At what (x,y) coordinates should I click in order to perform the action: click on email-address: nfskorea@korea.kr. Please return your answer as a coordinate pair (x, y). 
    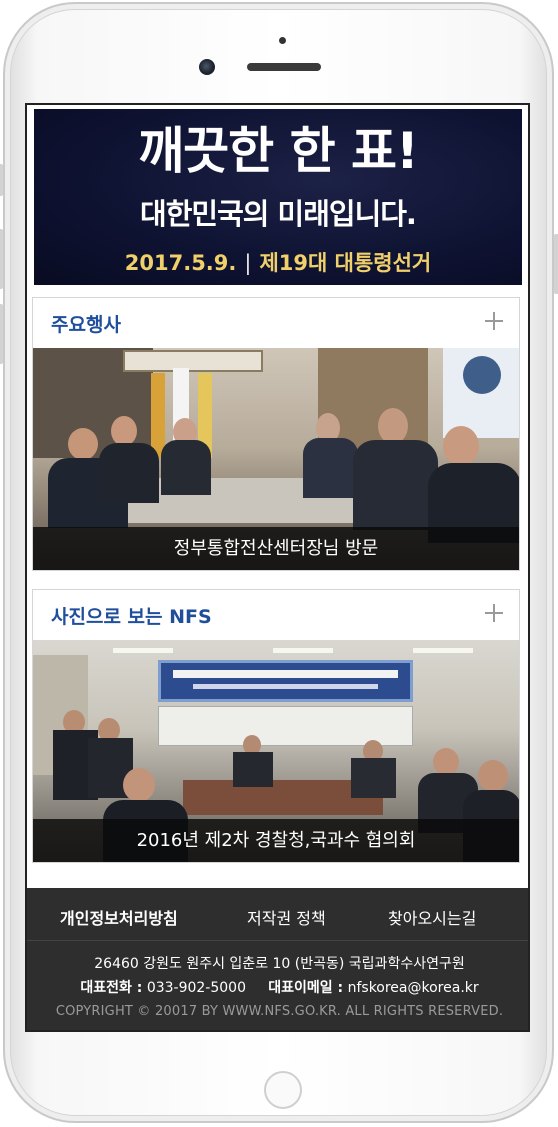
    Looking at the image, I should click on (413, 988).